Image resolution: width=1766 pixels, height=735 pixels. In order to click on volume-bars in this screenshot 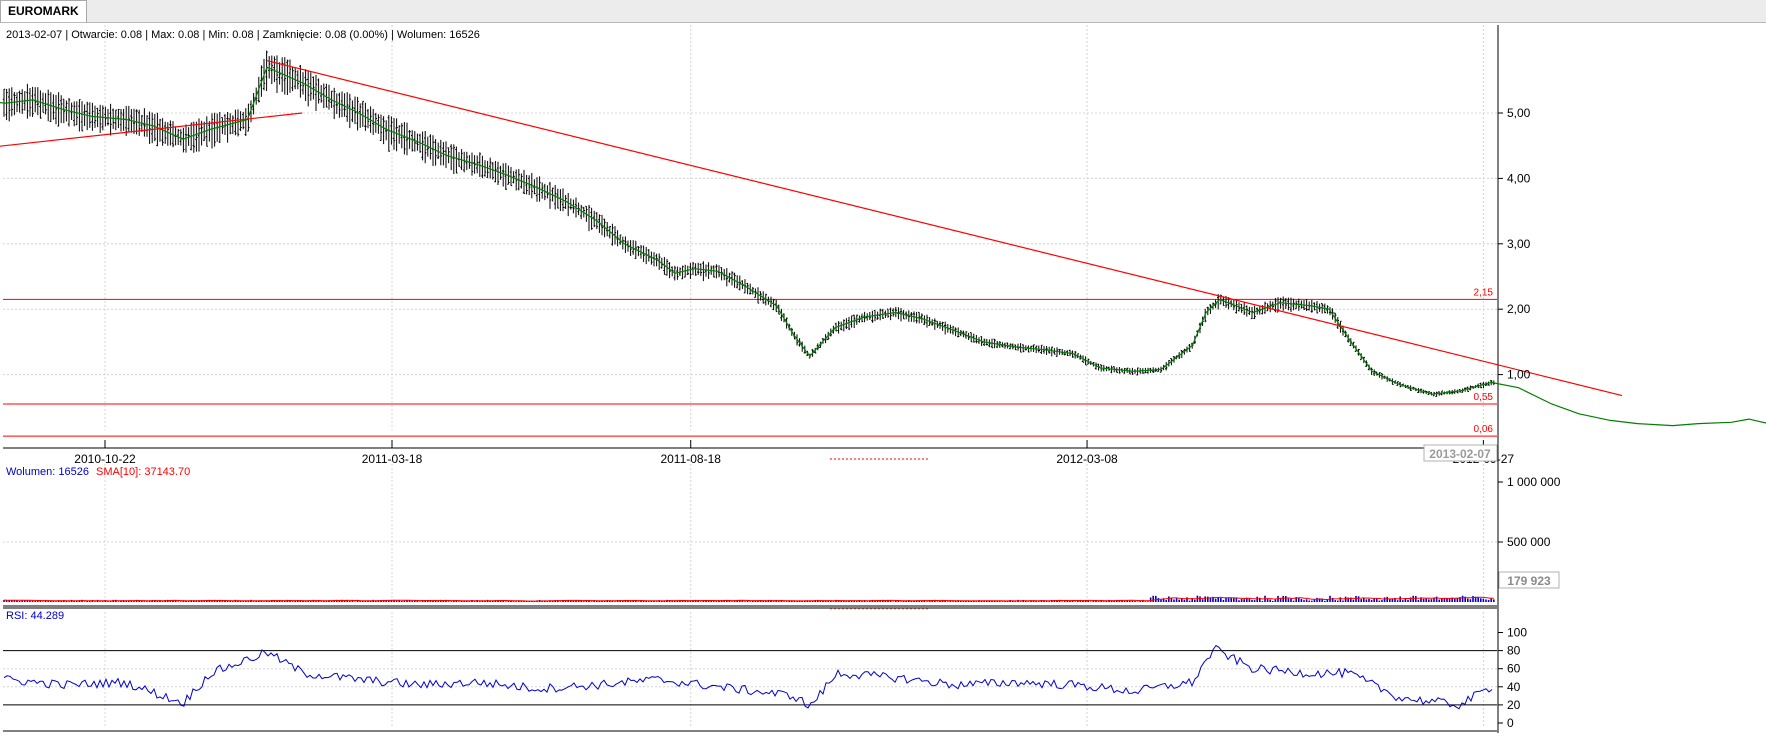, I will do `click(749, 598)`.